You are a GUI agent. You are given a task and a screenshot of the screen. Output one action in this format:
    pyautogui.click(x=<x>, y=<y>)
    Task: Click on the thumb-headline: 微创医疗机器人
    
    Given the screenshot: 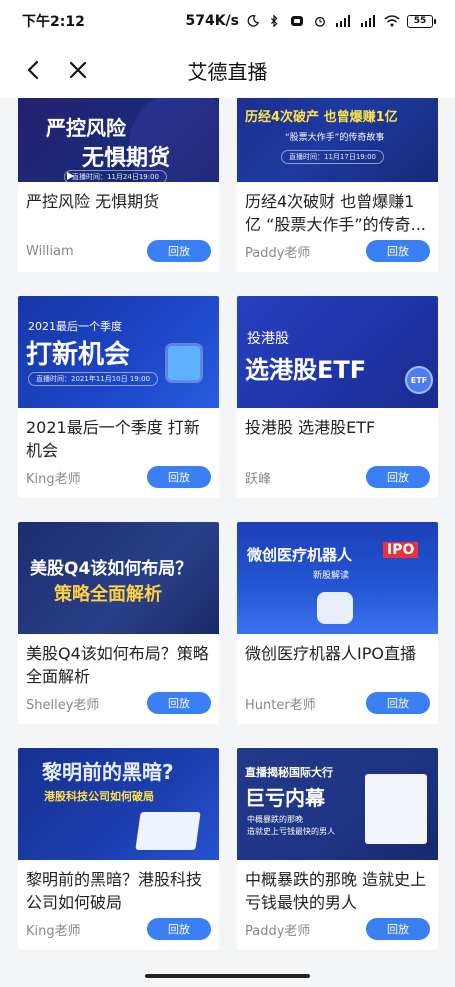 What is the action you would take?
    pyautogui.click(x=300, y=555)
    